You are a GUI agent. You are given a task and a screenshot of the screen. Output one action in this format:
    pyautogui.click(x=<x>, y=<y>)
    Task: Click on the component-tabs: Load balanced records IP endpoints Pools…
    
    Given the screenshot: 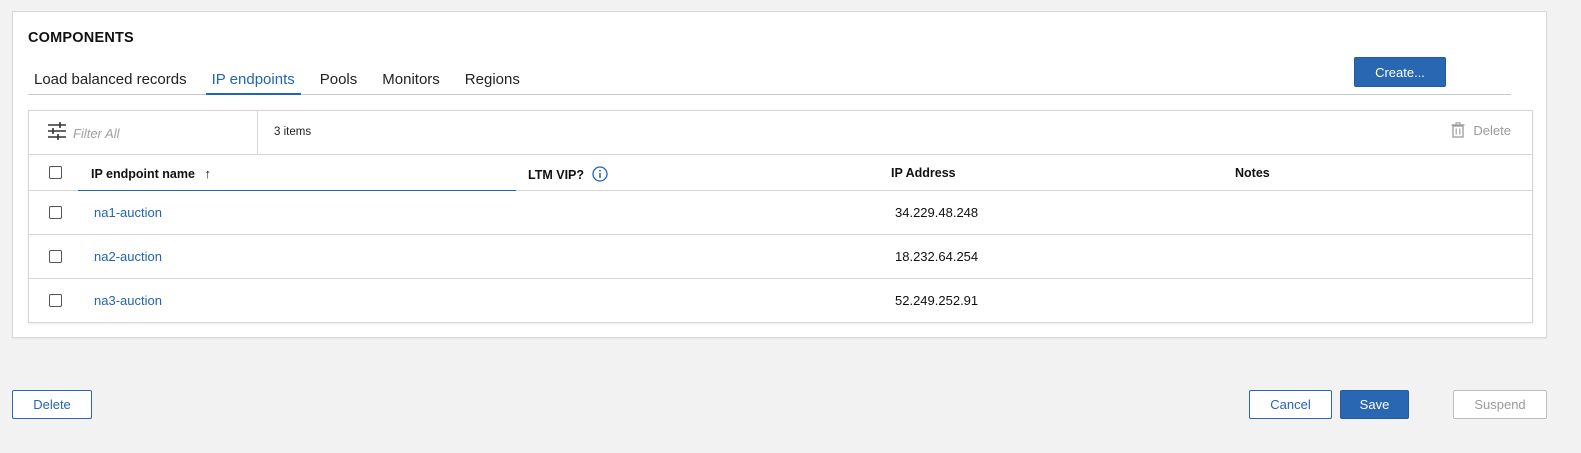 What is the action you would take?
    pyautogui.click(x=769, y=81)
    